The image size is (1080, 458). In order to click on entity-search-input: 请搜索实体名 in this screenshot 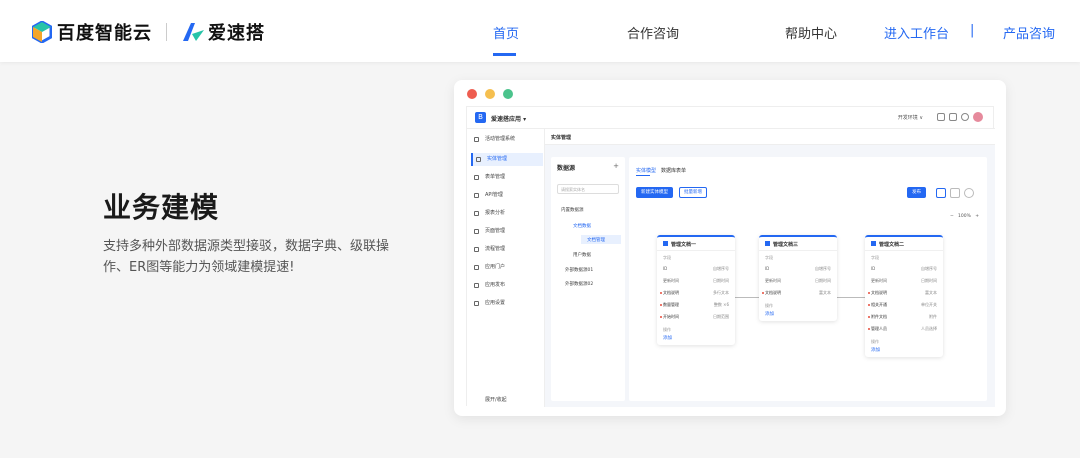, I will do `click(588, 189)`.